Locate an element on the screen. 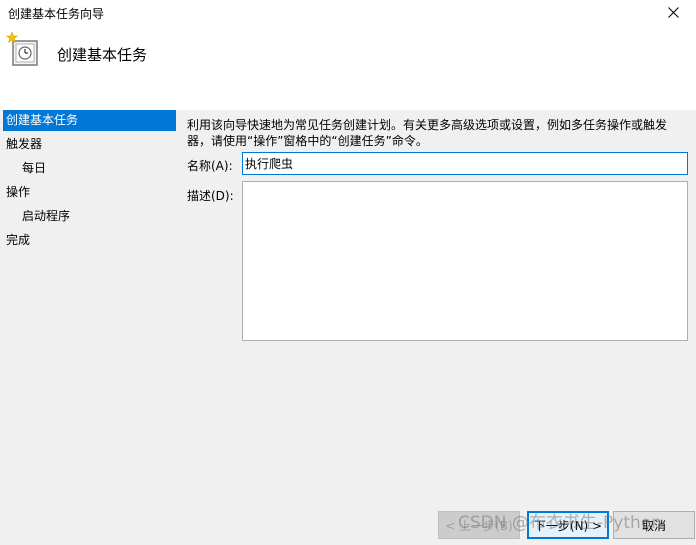 The height and width of the screenshot is (545, 696). name-label: 名称(A): is located at coordinates (210, 166).